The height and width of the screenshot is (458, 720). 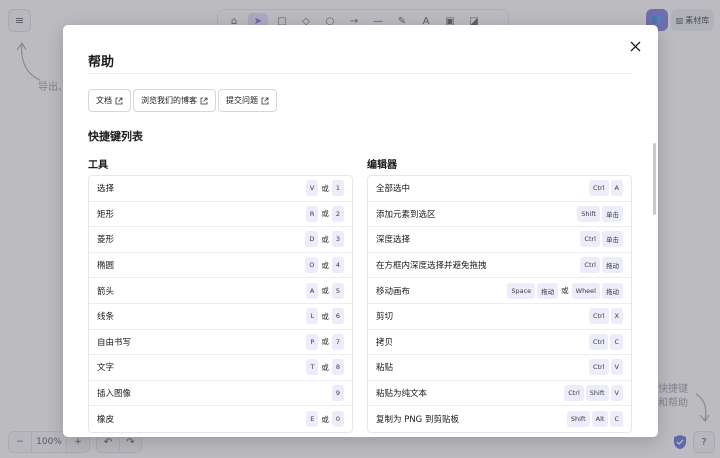 What do you see at coordinates (417, 420) in the screenshot?
I see `shortcut-label: 复制为 PNG 到剪贴板` at bounding box center [417, 420].